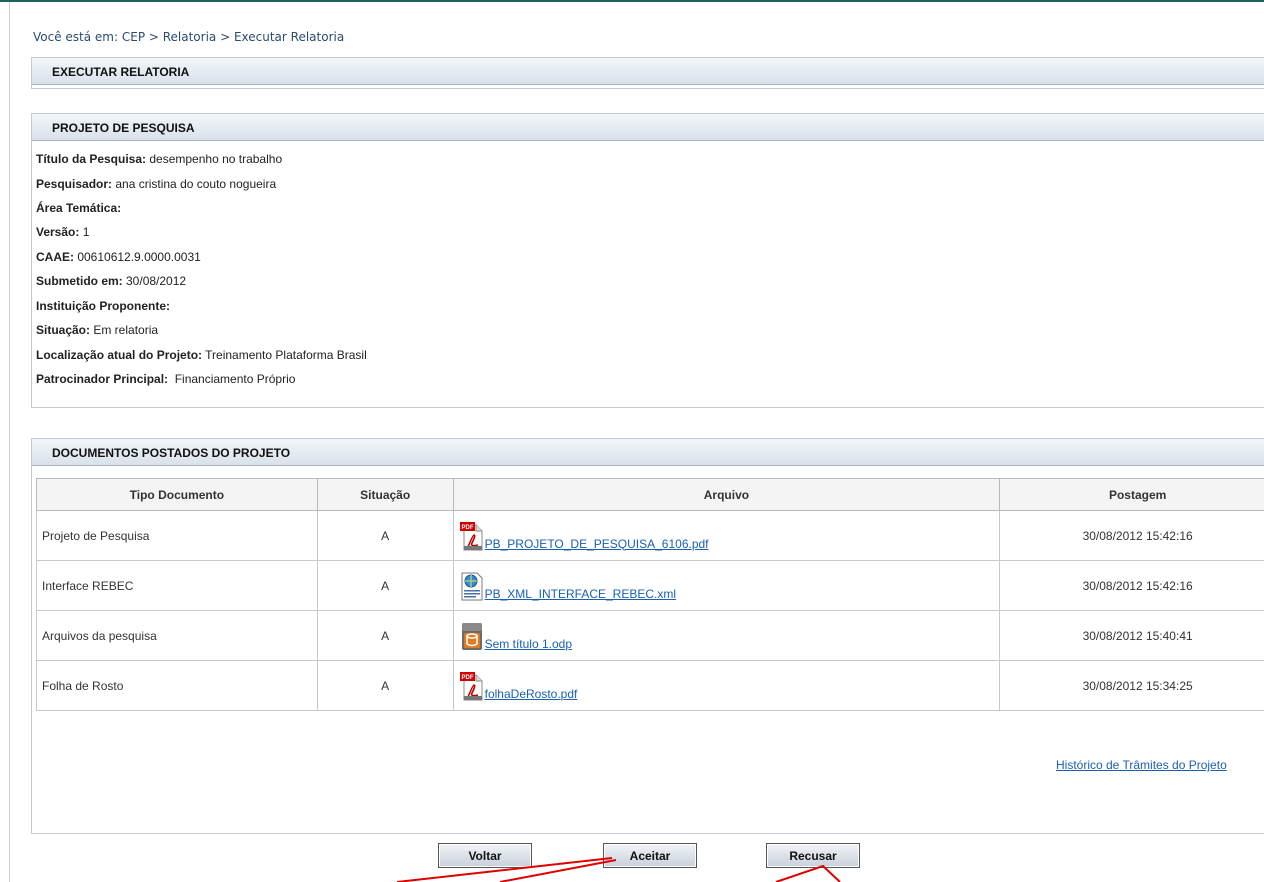 The image size is (1264, 882). What do you see at coordinates (1131, 635) in the screenshot?
I see `postagem-cell: 30/08/2012 15:40:41` at bounding box center [1131, 635].